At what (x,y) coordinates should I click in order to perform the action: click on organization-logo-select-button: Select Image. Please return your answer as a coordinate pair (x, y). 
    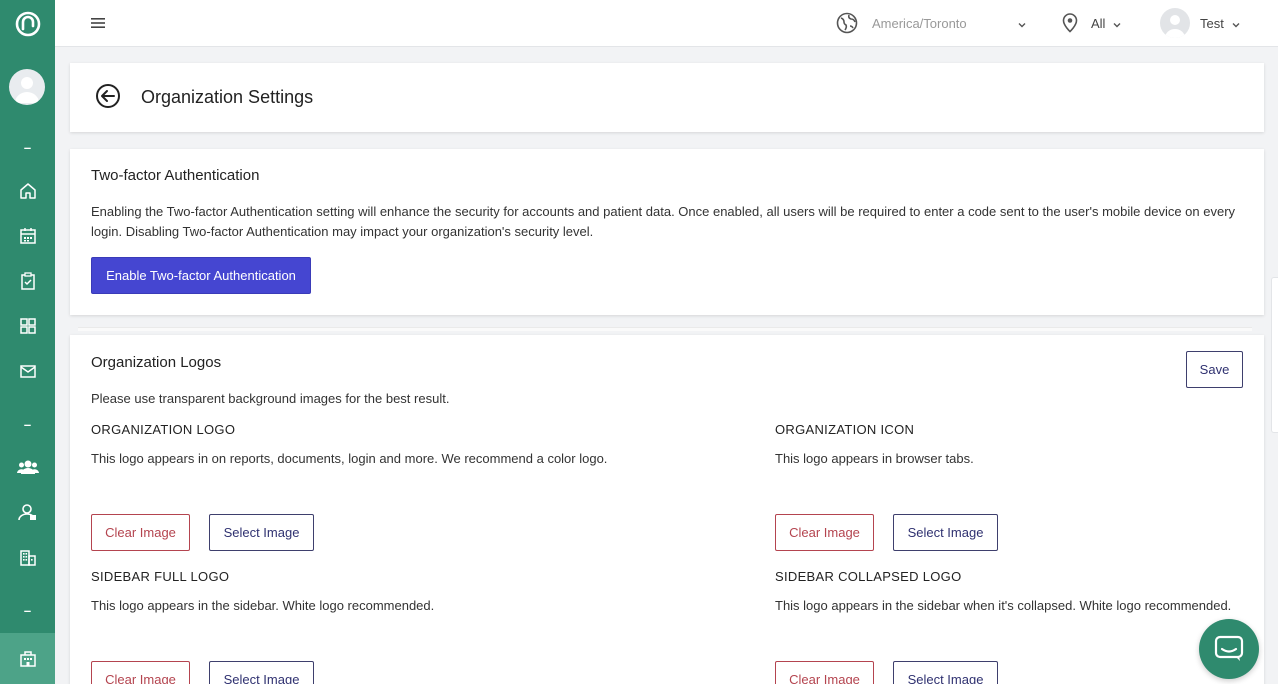
    Looking at the image, I should click on (261, 532).